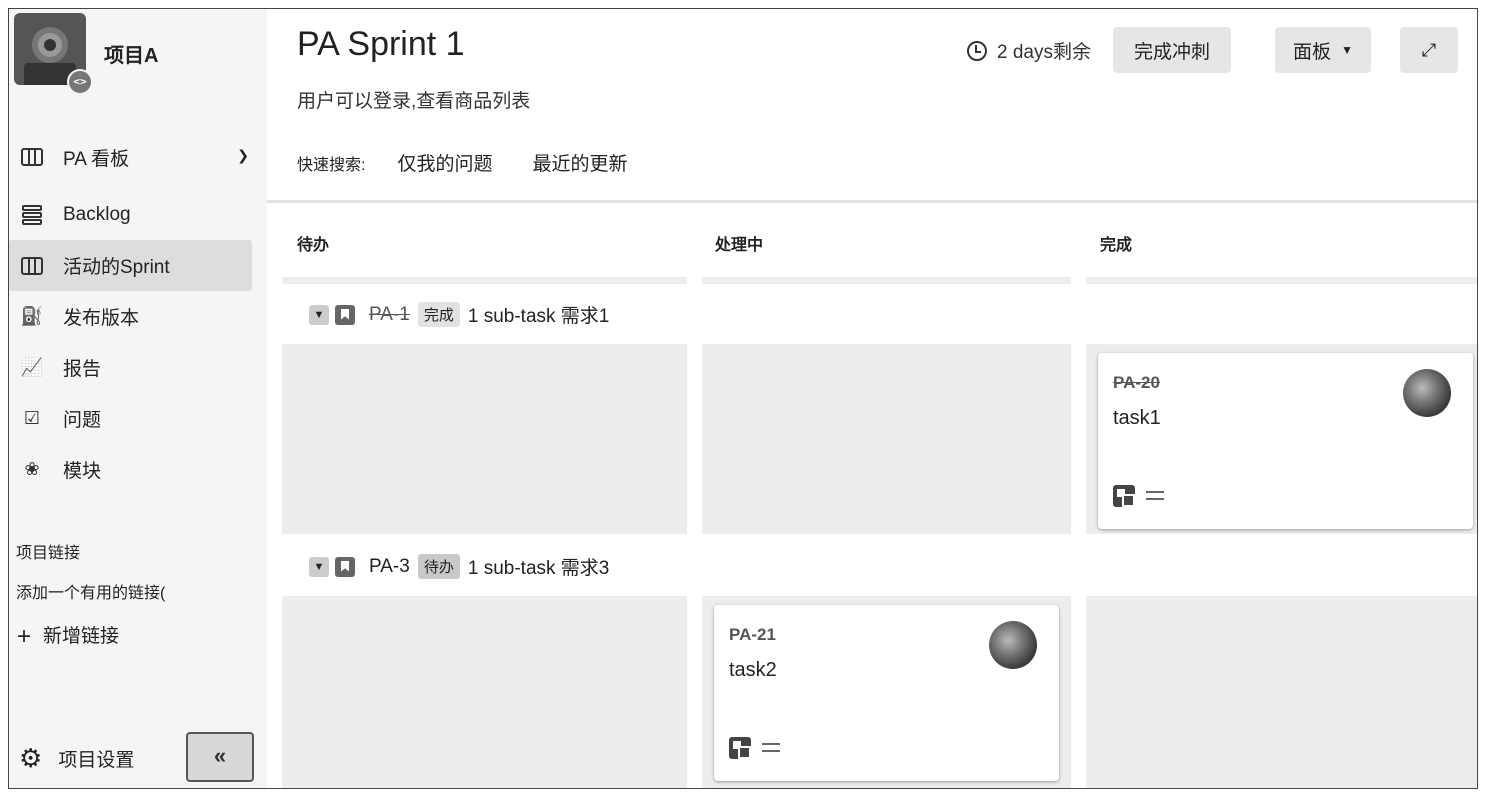 This screenshot has width=1485, height=798. I want to click on issue-summary: task2, so click(753, 670).